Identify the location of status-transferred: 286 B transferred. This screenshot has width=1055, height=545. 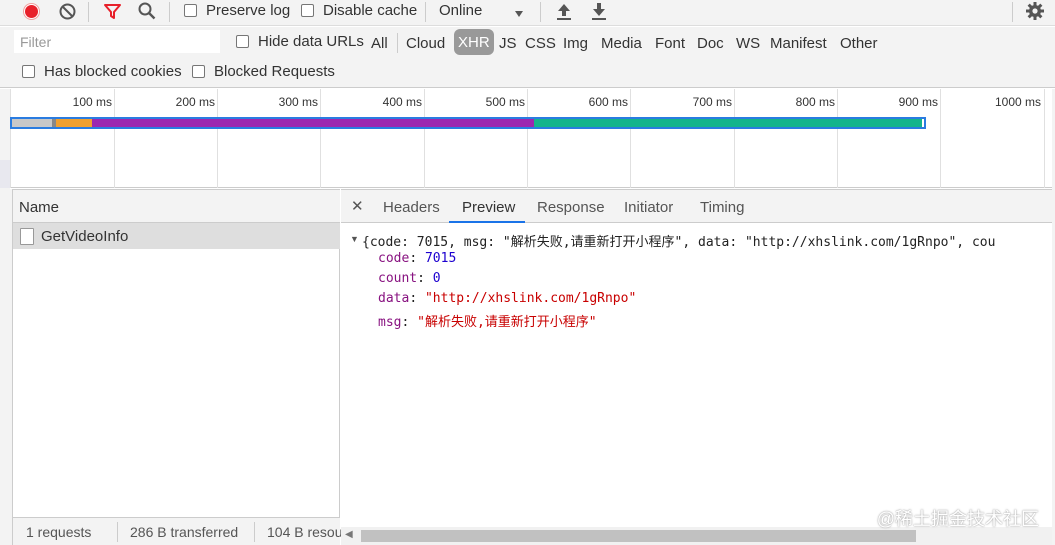
(184, 532).